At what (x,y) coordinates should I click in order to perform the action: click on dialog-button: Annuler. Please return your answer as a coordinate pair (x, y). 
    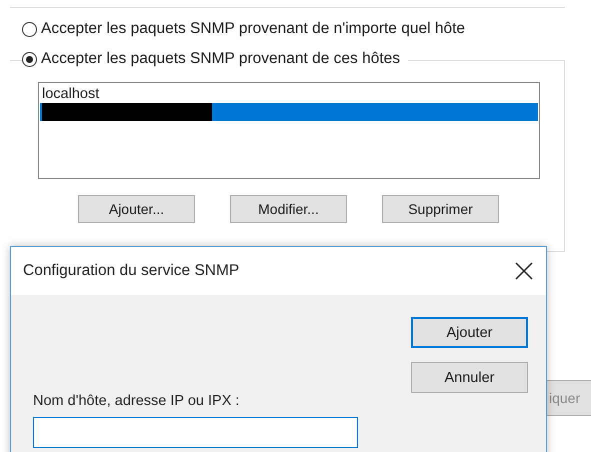
    Looking at the image, I should click on (469, 377).